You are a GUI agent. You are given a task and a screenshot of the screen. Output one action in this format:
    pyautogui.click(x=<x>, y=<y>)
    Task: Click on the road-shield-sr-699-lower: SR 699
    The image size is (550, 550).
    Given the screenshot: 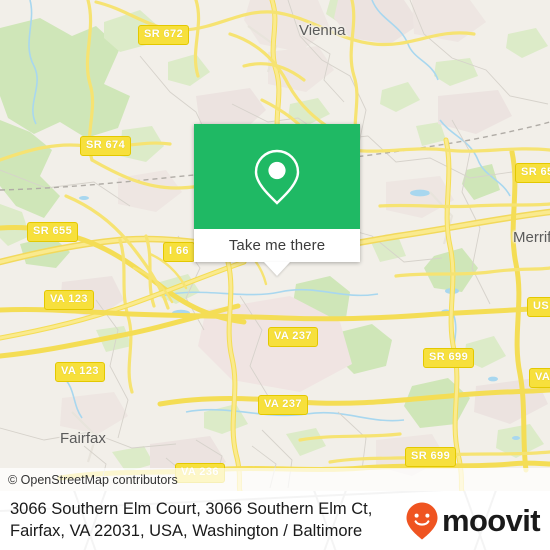 What is the action you would take?
    pyautogui.click(x=431, y=457)
    